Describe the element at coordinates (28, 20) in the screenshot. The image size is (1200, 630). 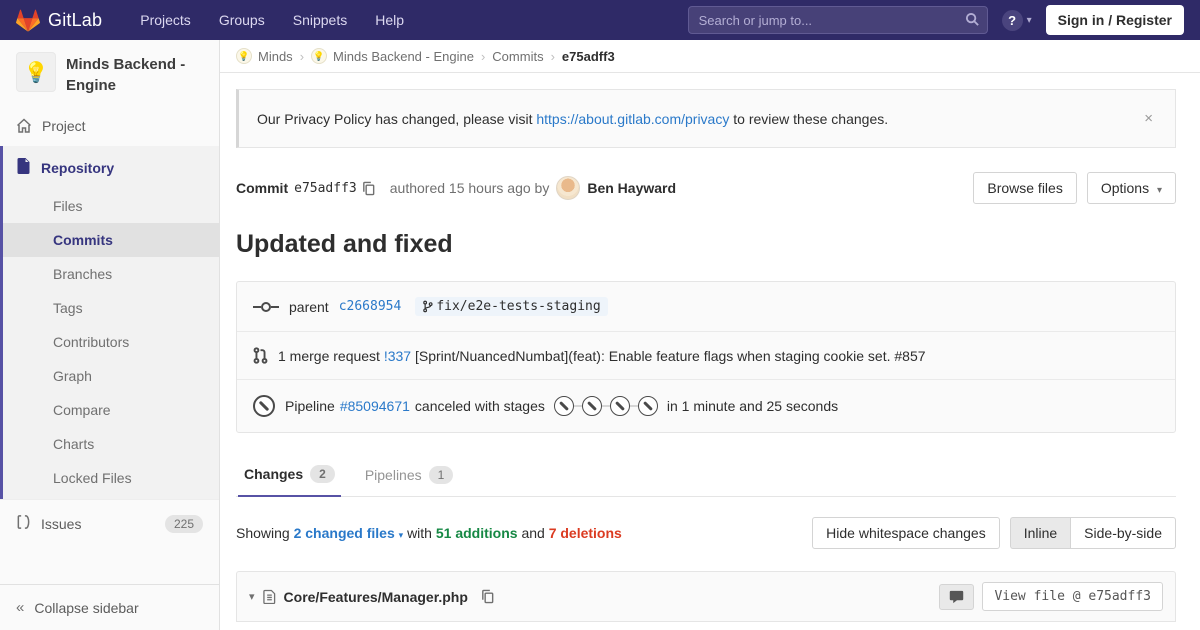
I see `gitlab-logo-icon` at that location.